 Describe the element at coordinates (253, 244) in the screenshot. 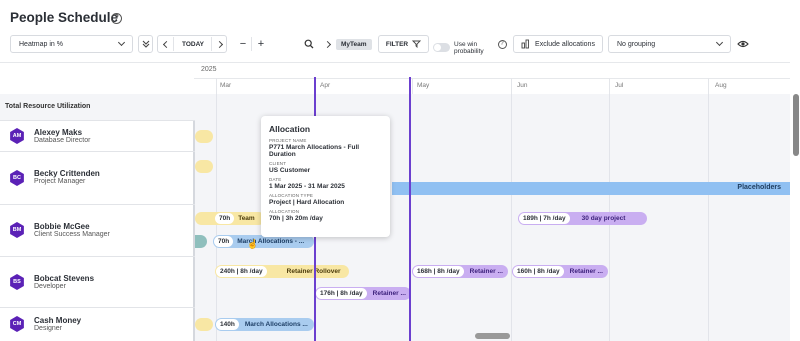

I see `pointer-cursor-icon: ☝` at that location.